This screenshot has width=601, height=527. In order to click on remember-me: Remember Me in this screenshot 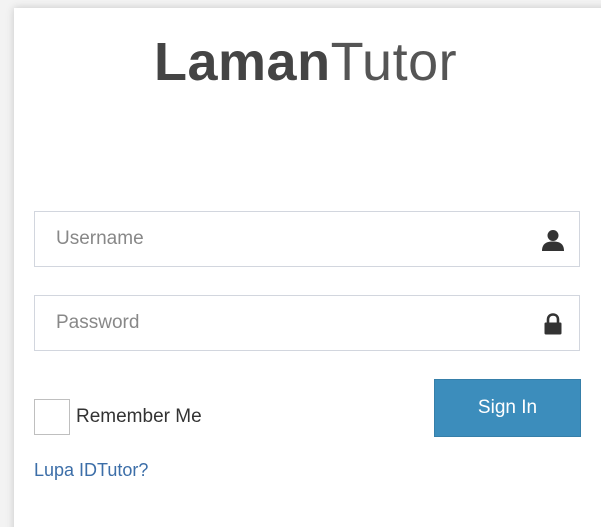, I will do `click(118, 417)`.